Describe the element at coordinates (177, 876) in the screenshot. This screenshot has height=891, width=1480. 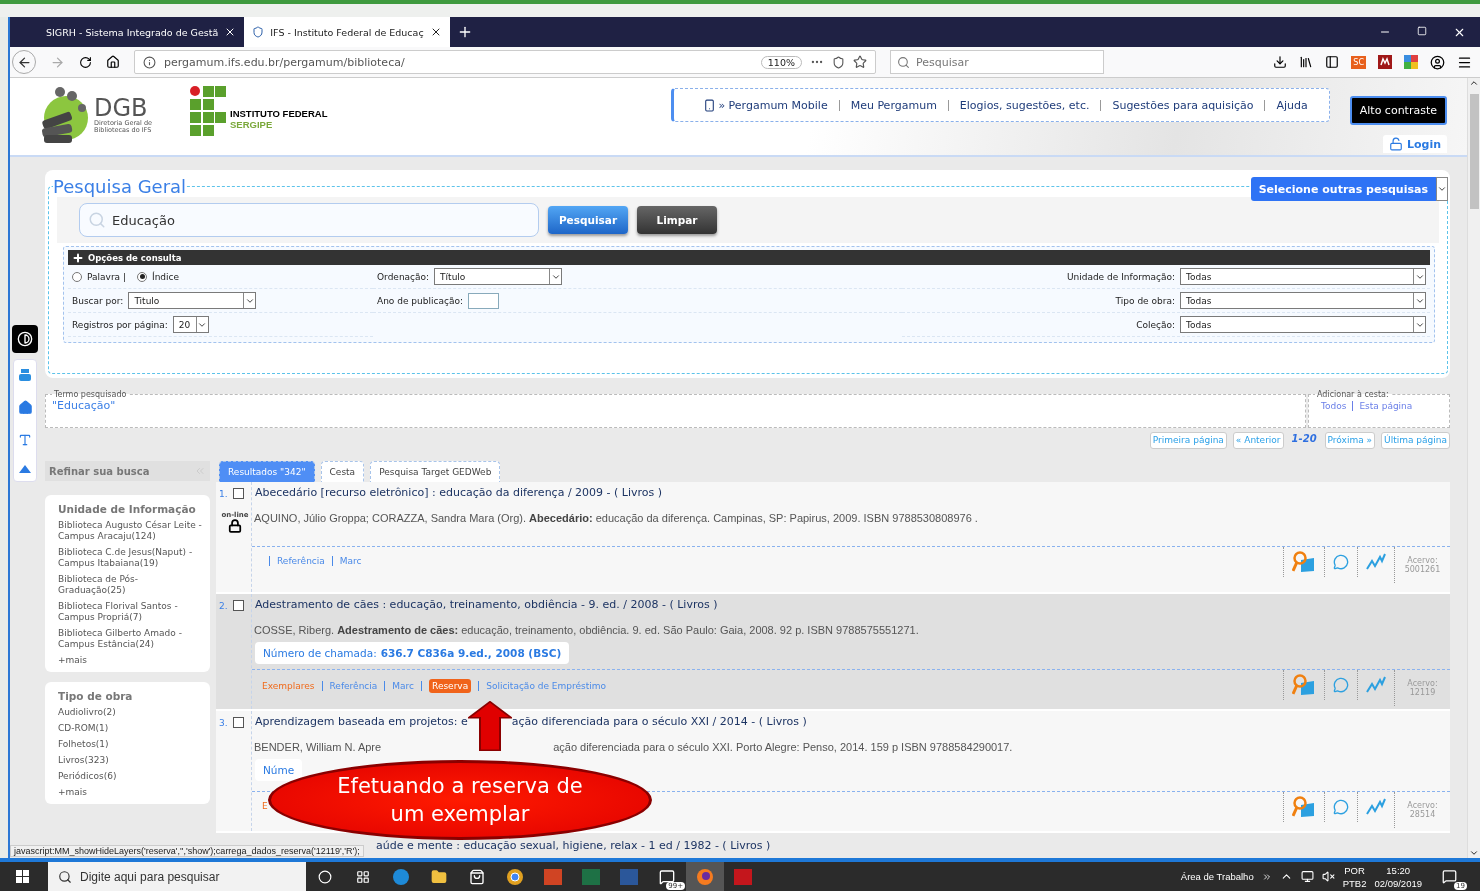
I see `taskbar-search: Digite aqui para pesquisar` at that location.